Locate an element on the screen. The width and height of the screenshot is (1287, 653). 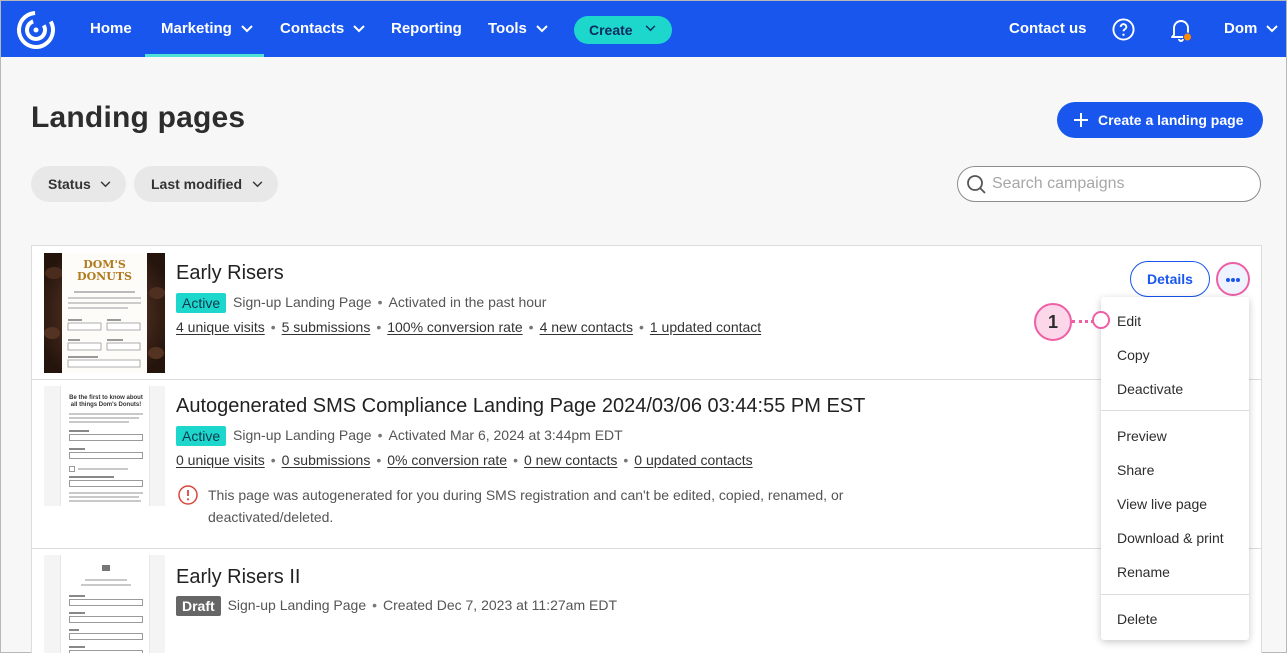
menu-item-delete: Delete is located at coordinates (1137, 619).